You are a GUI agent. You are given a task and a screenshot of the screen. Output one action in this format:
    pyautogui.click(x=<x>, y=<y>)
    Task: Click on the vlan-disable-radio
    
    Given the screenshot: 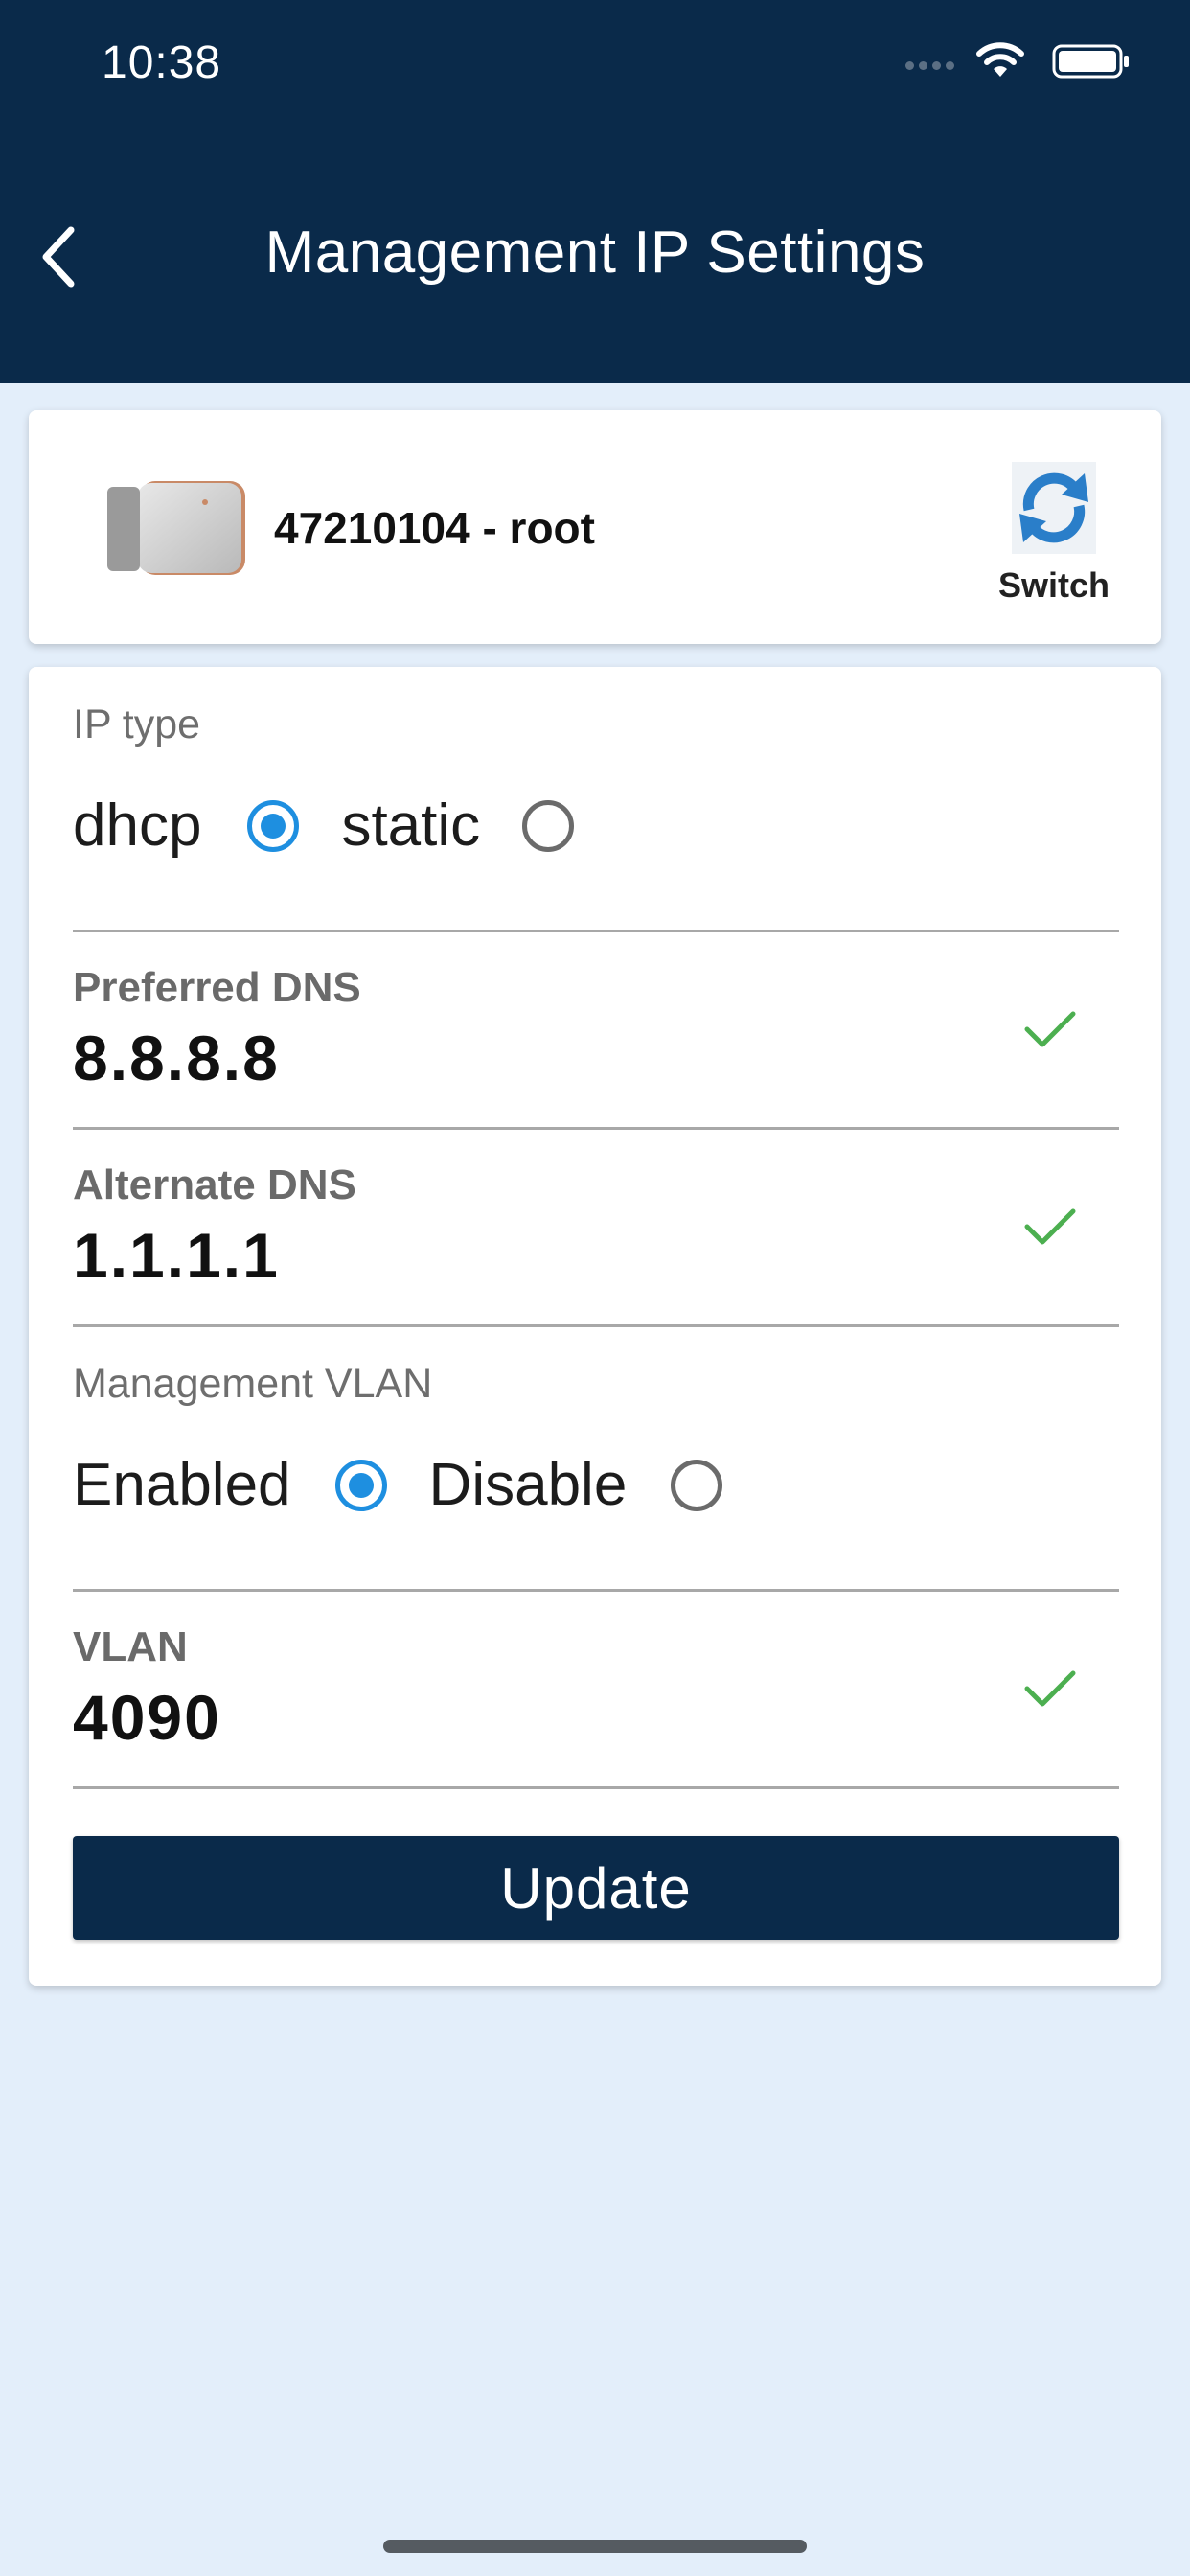 What is the action you would take?
    pyautogui.click(x=697, y=1485)
    